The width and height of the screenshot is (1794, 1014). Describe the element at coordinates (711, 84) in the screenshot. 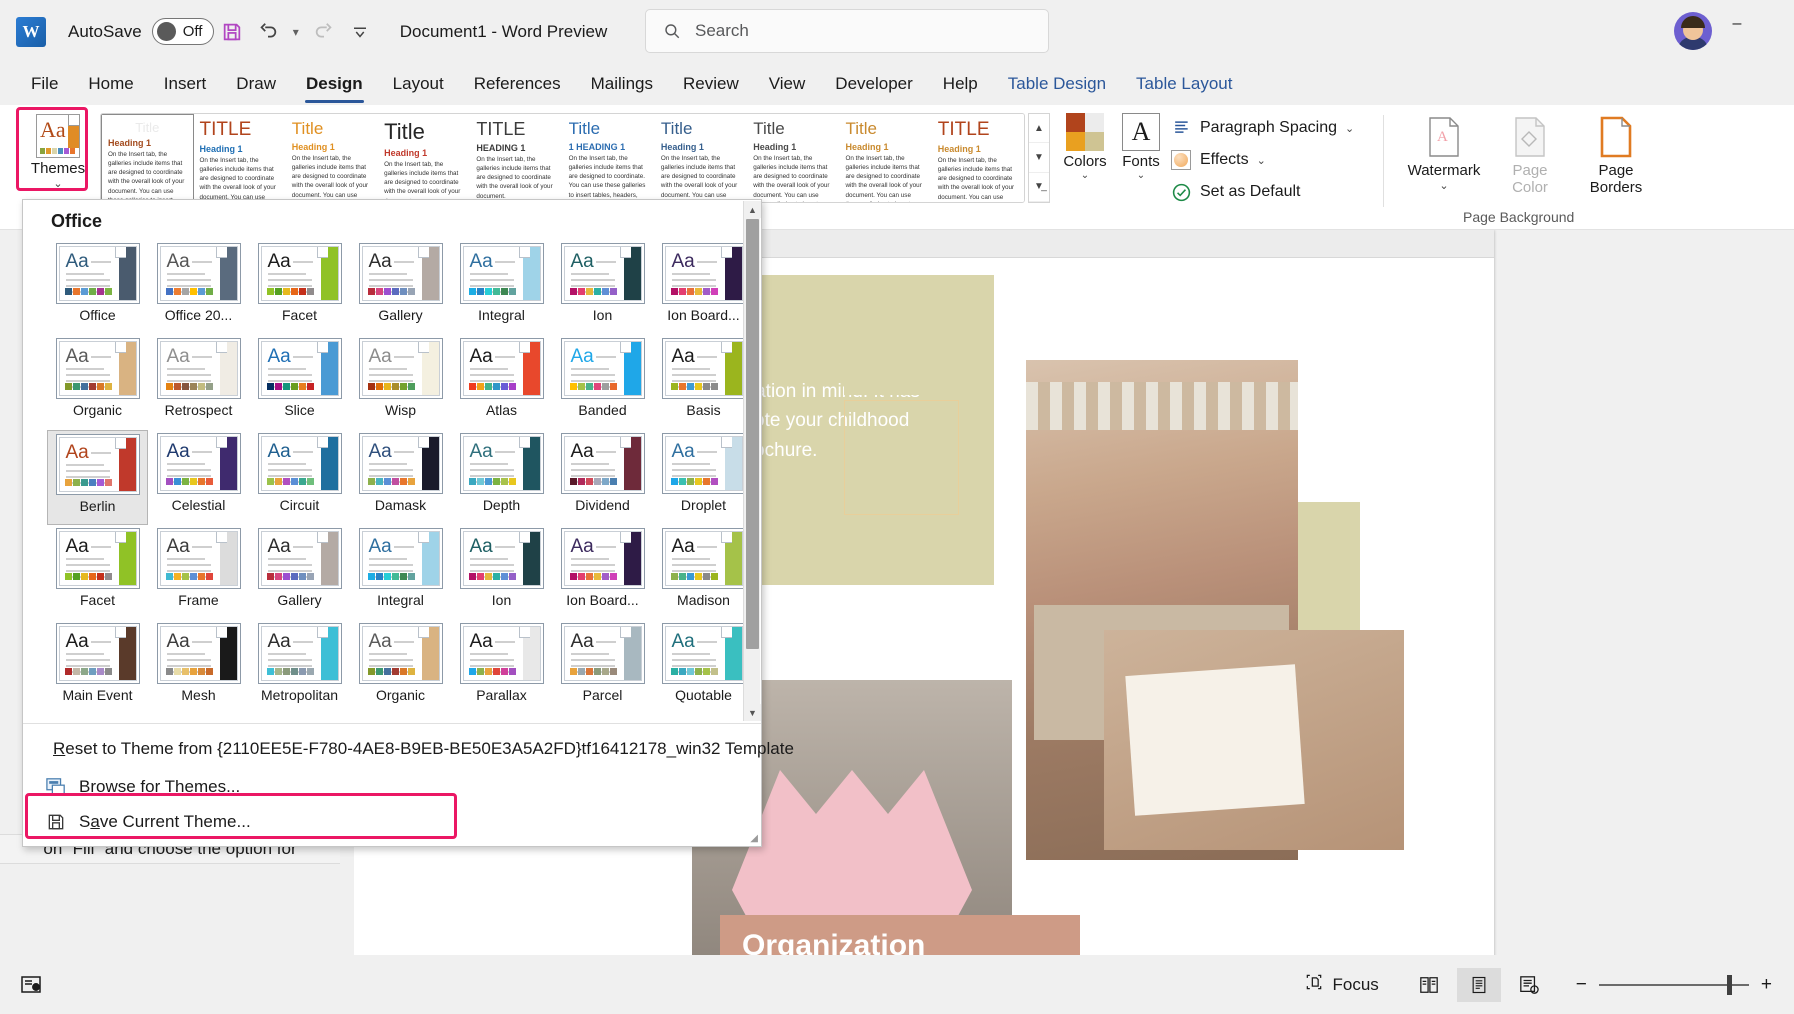

I see `tab-review: Review` at that location.